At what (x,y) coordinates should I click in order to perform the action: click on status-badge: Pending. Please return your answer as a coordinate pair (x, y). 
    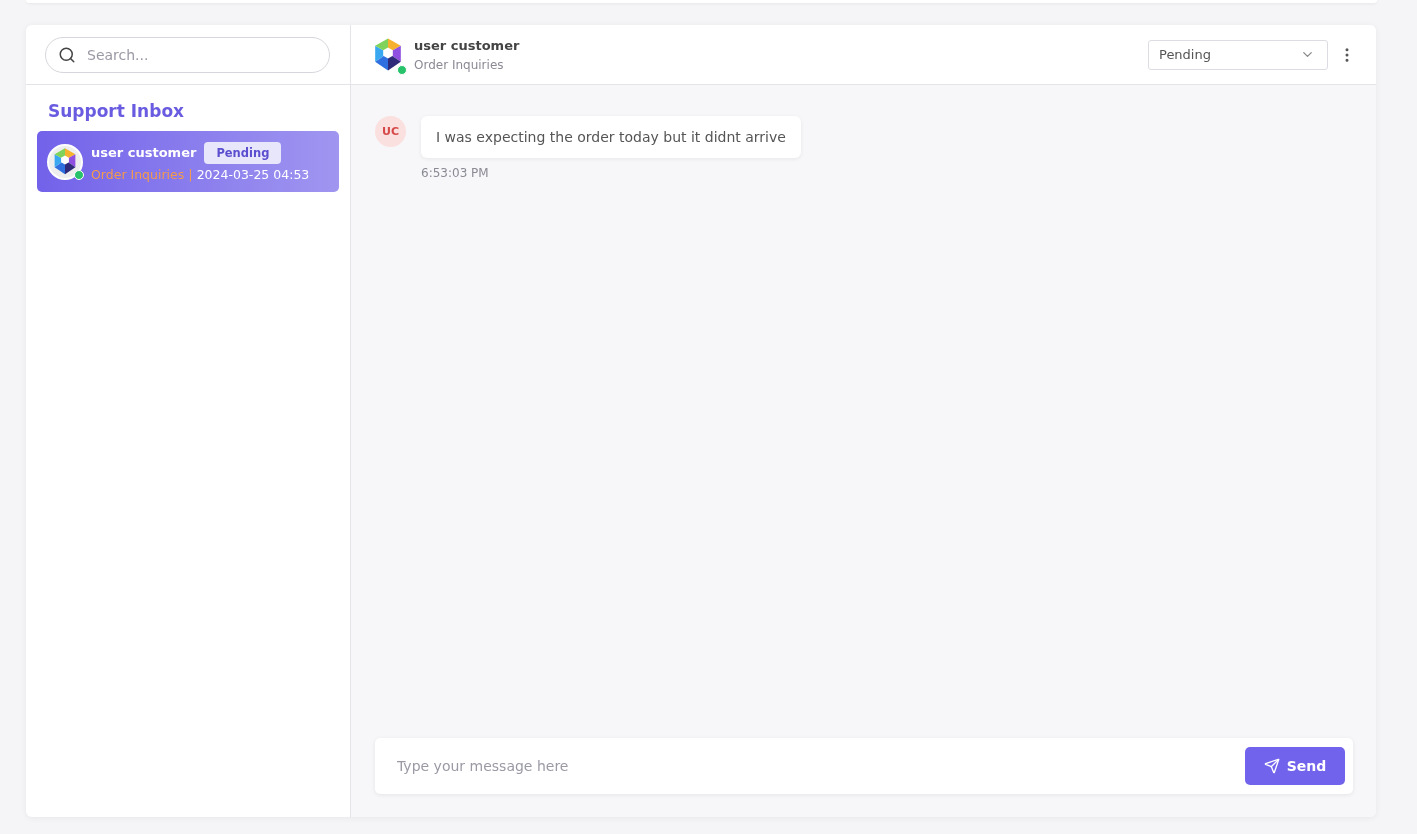
    Looking at the image, I should click on (243, 152).